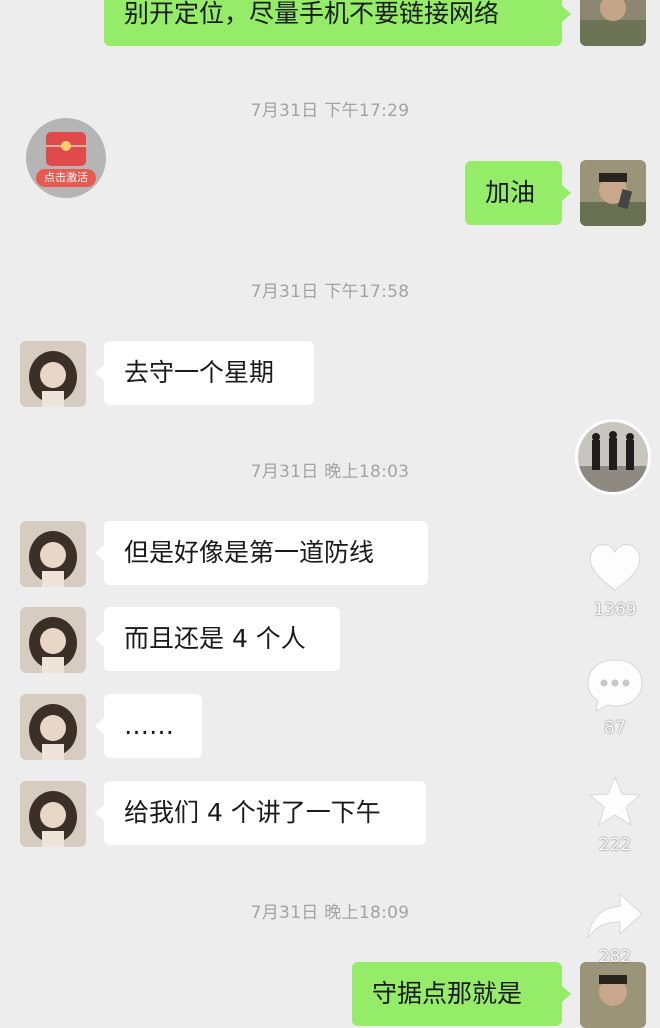 The image size is (660, 1028). What do you see at coordinates (615, 728) in the screenshot?
I see `comment-count: 87` at bounding box center [615, 728].